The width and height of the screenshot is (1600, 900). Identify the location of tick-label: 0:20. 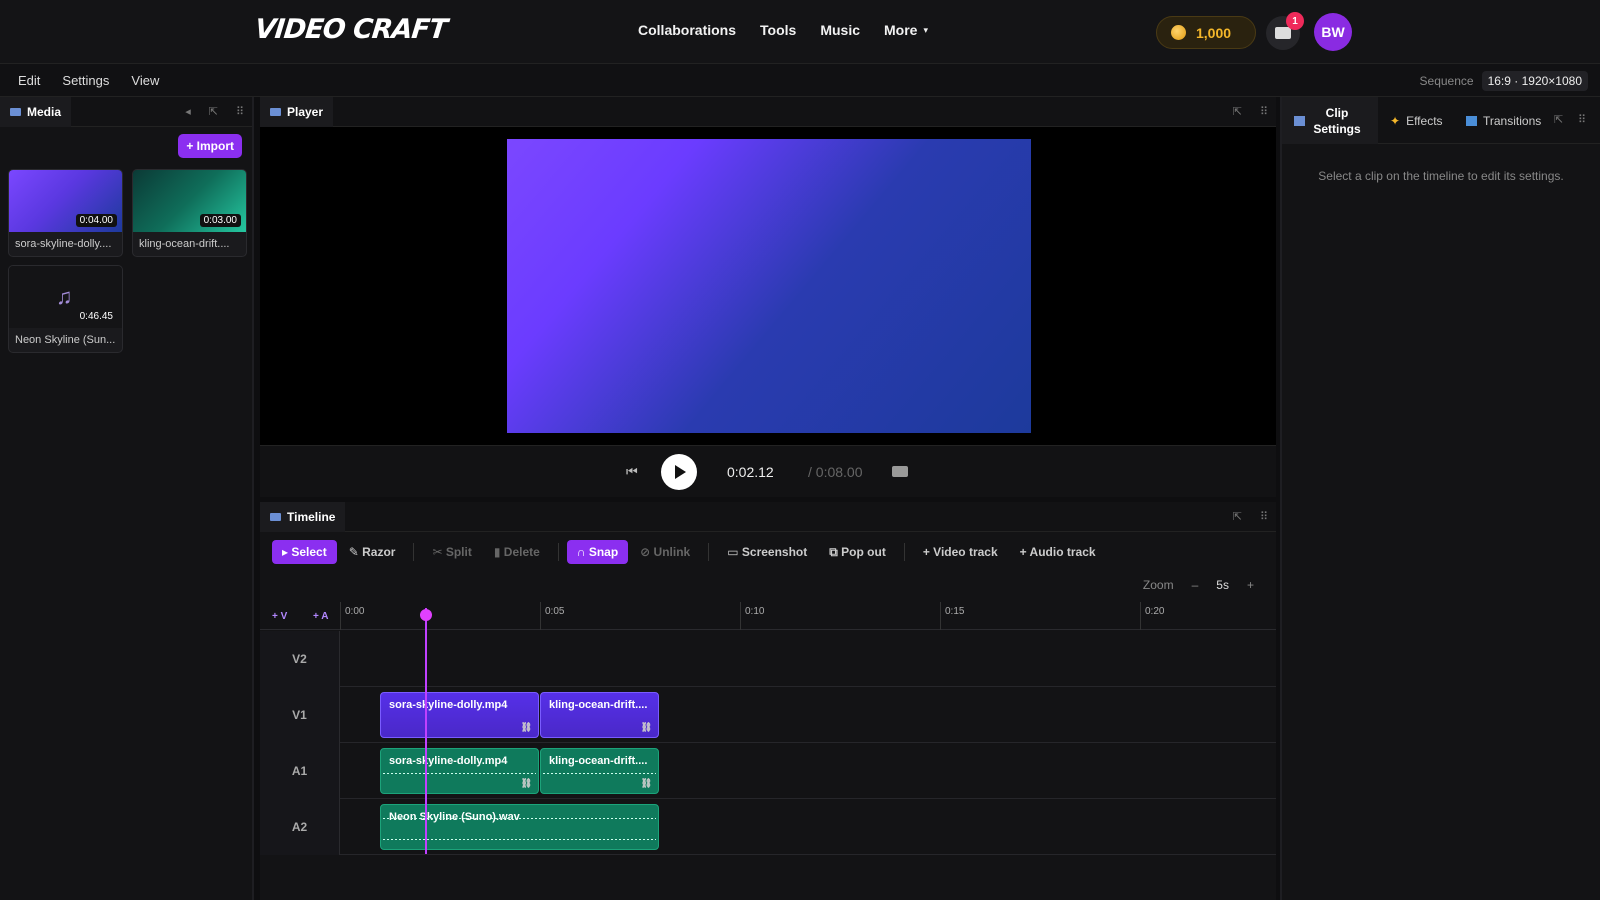
(1208, 616).